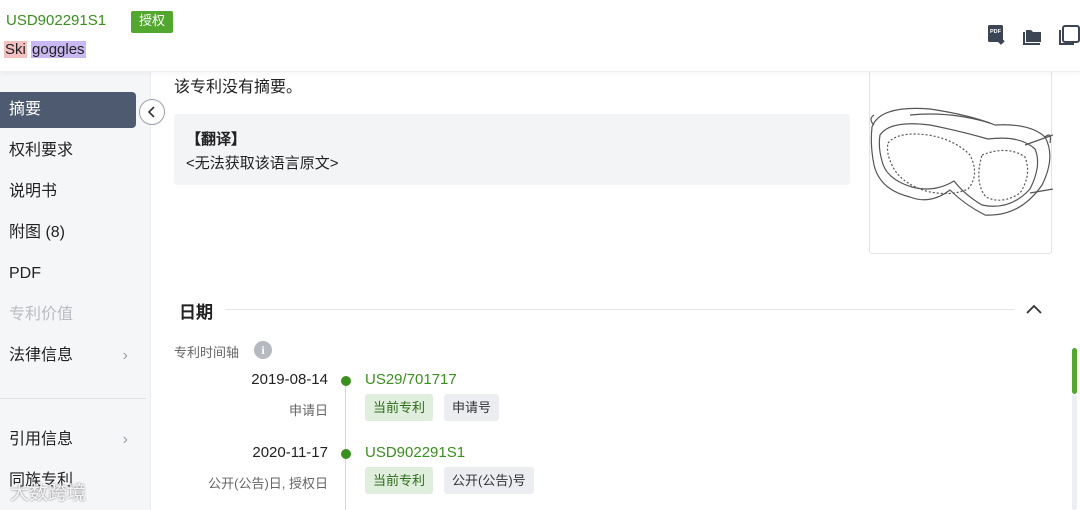  I want to click on title-word-goggles: goggles, so click(58, 49).